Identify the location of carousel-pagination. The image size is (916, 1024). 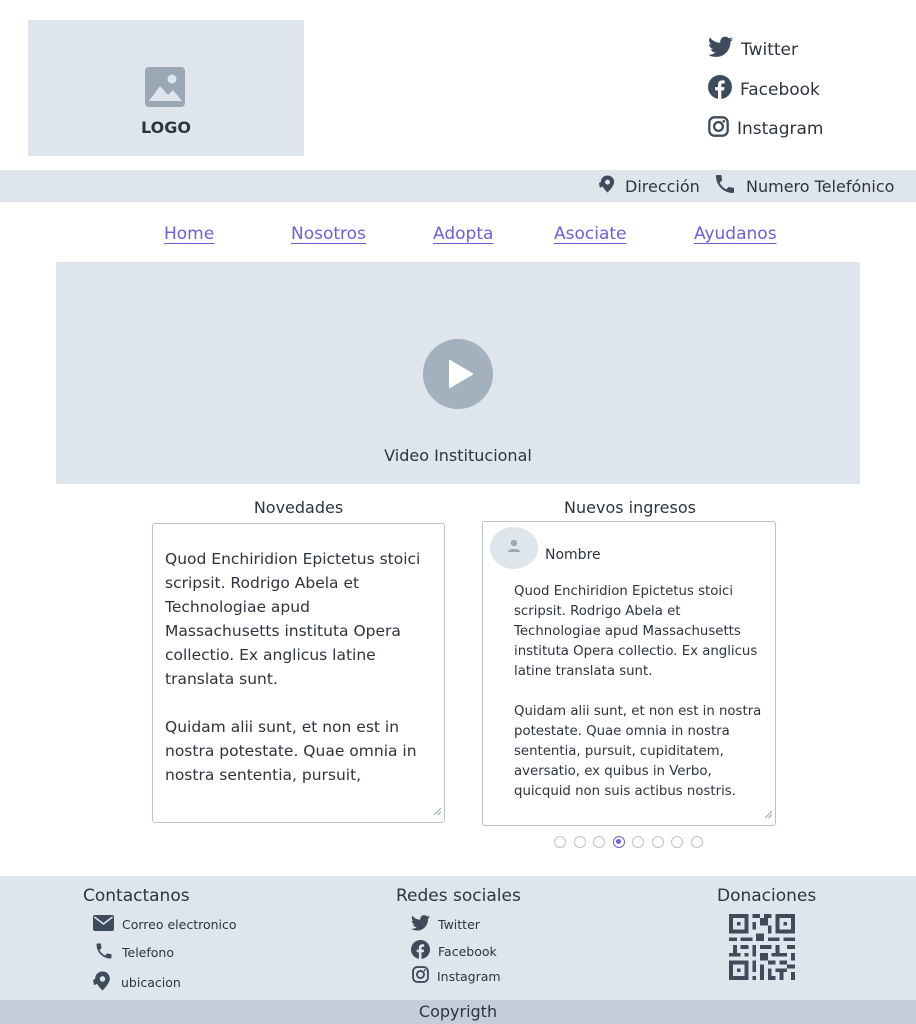
(628, 842).